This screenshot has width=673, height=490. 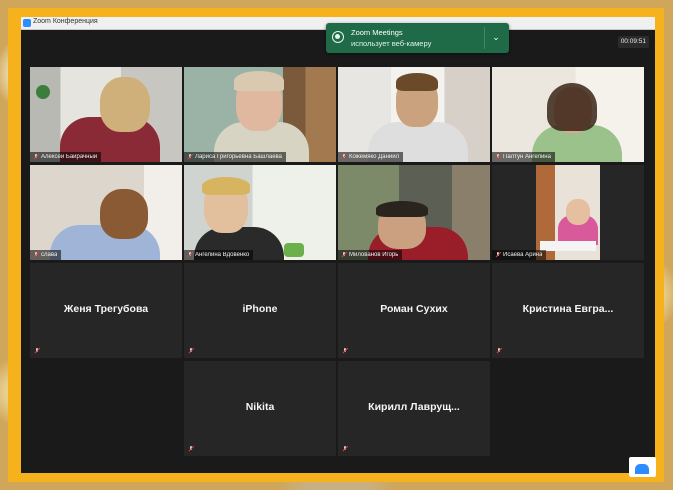 I want to click on participant-name-bar: Ангелина Вдовенко, so click(x=219, y=255).